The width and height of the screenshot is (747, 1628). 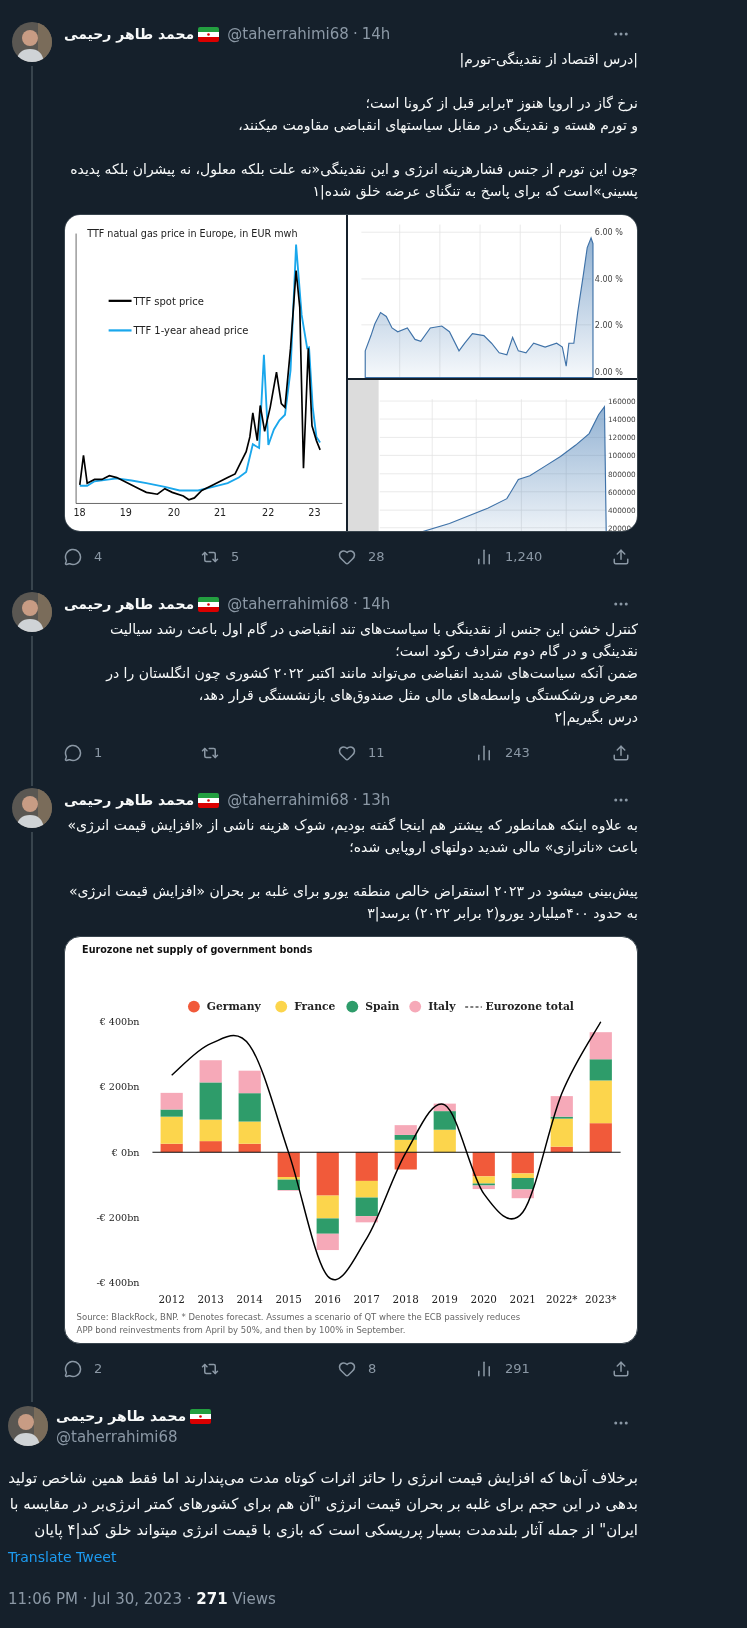 I want to click on tweet-text: برخلاف آن‌ها که افزایش قیمت انرژی را حائز اثرات کوتاه مدت می‌پندارند اما فقط همین شاخص تولید بدهی در این حجم برای غلبه بر بحران قیمت انرژی "آن هم برای کشورهای کمتر انرژی‌بر در مقایسه با ایران" از جمله آثار بلندمدت بسیار پرریسکی است که بازی با قیمت انرژی میتواند خلق کند|۴ پایان, so click(x=323, y=1504).